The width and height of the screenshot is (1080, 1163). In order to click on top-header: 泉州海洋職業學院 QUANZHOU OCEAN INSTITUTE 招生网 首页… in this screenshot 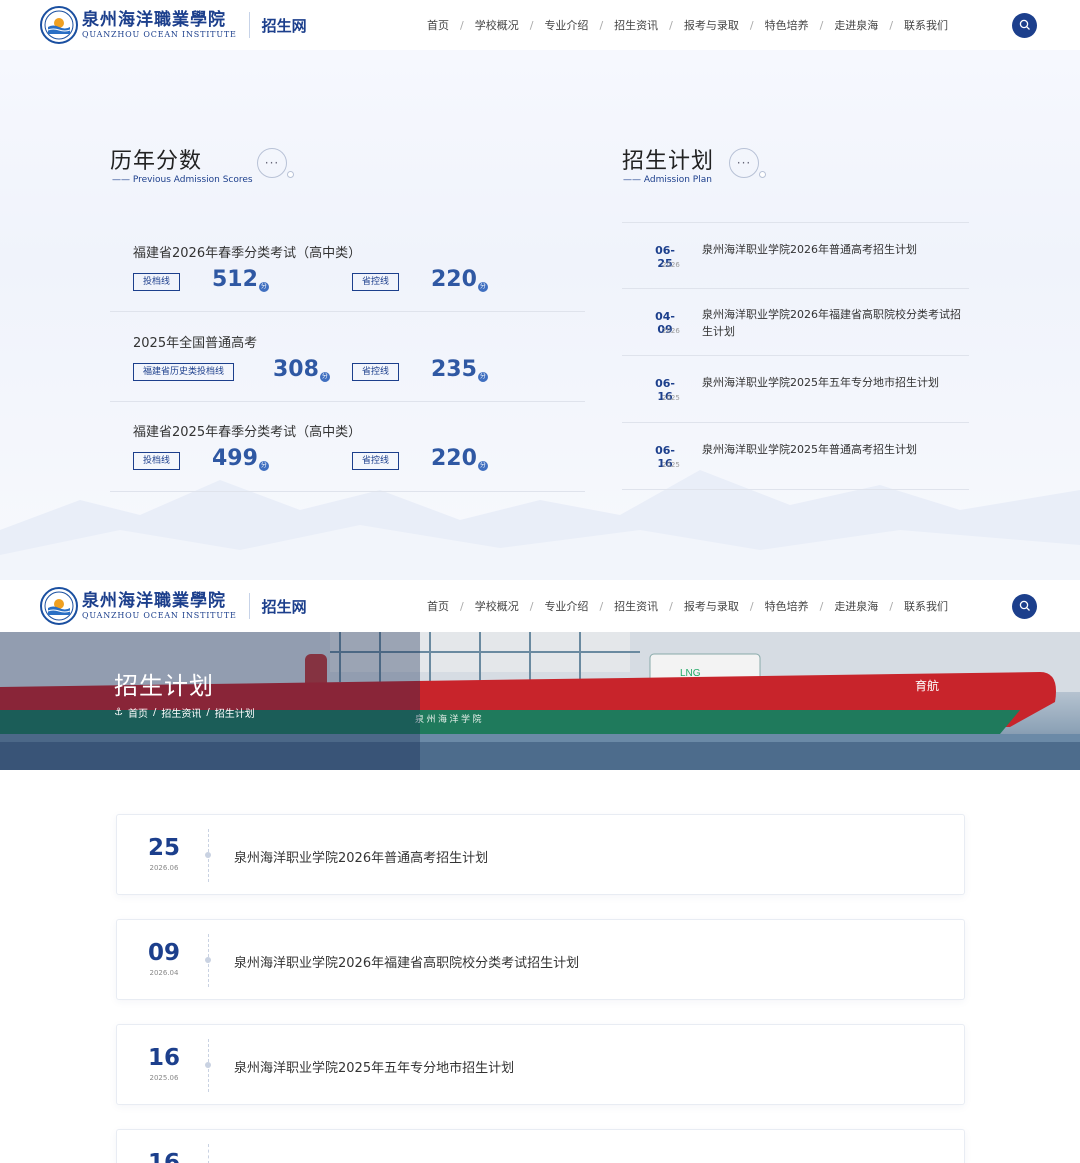, I will do `click(540, 25)`.